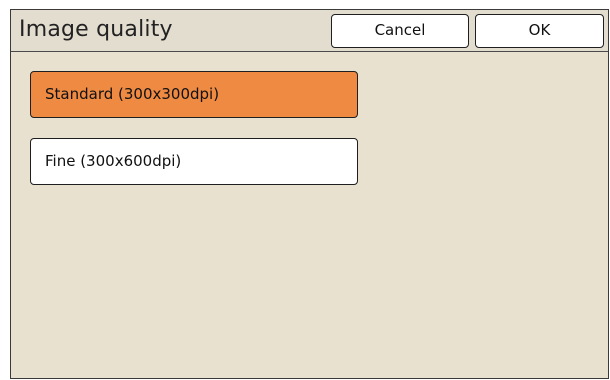  I want to click on ok-button: OK, so click(539, 31).